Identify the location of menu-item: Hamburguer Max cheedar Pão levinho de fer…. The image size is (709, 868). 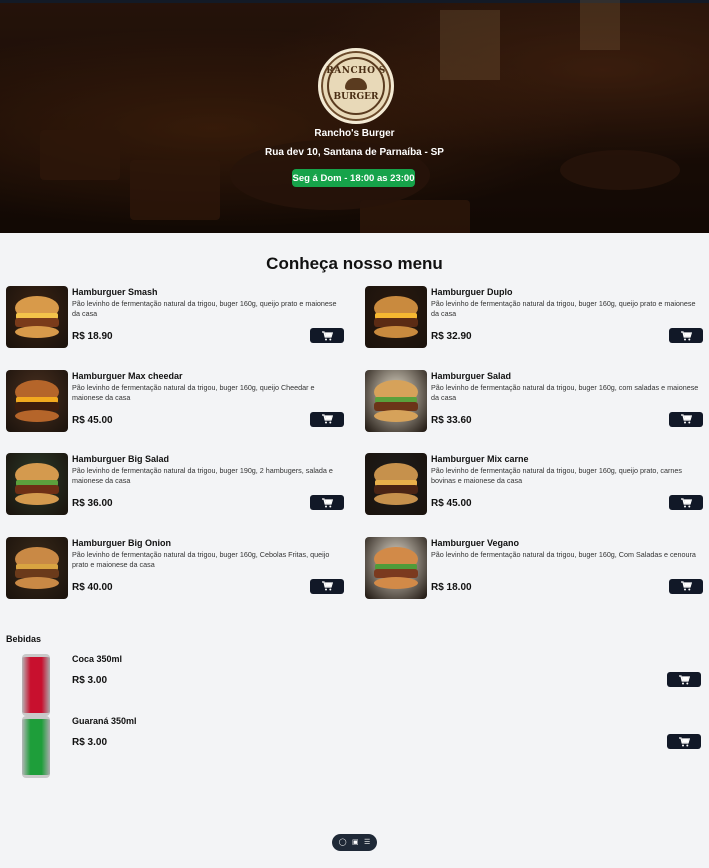
(175, 400).